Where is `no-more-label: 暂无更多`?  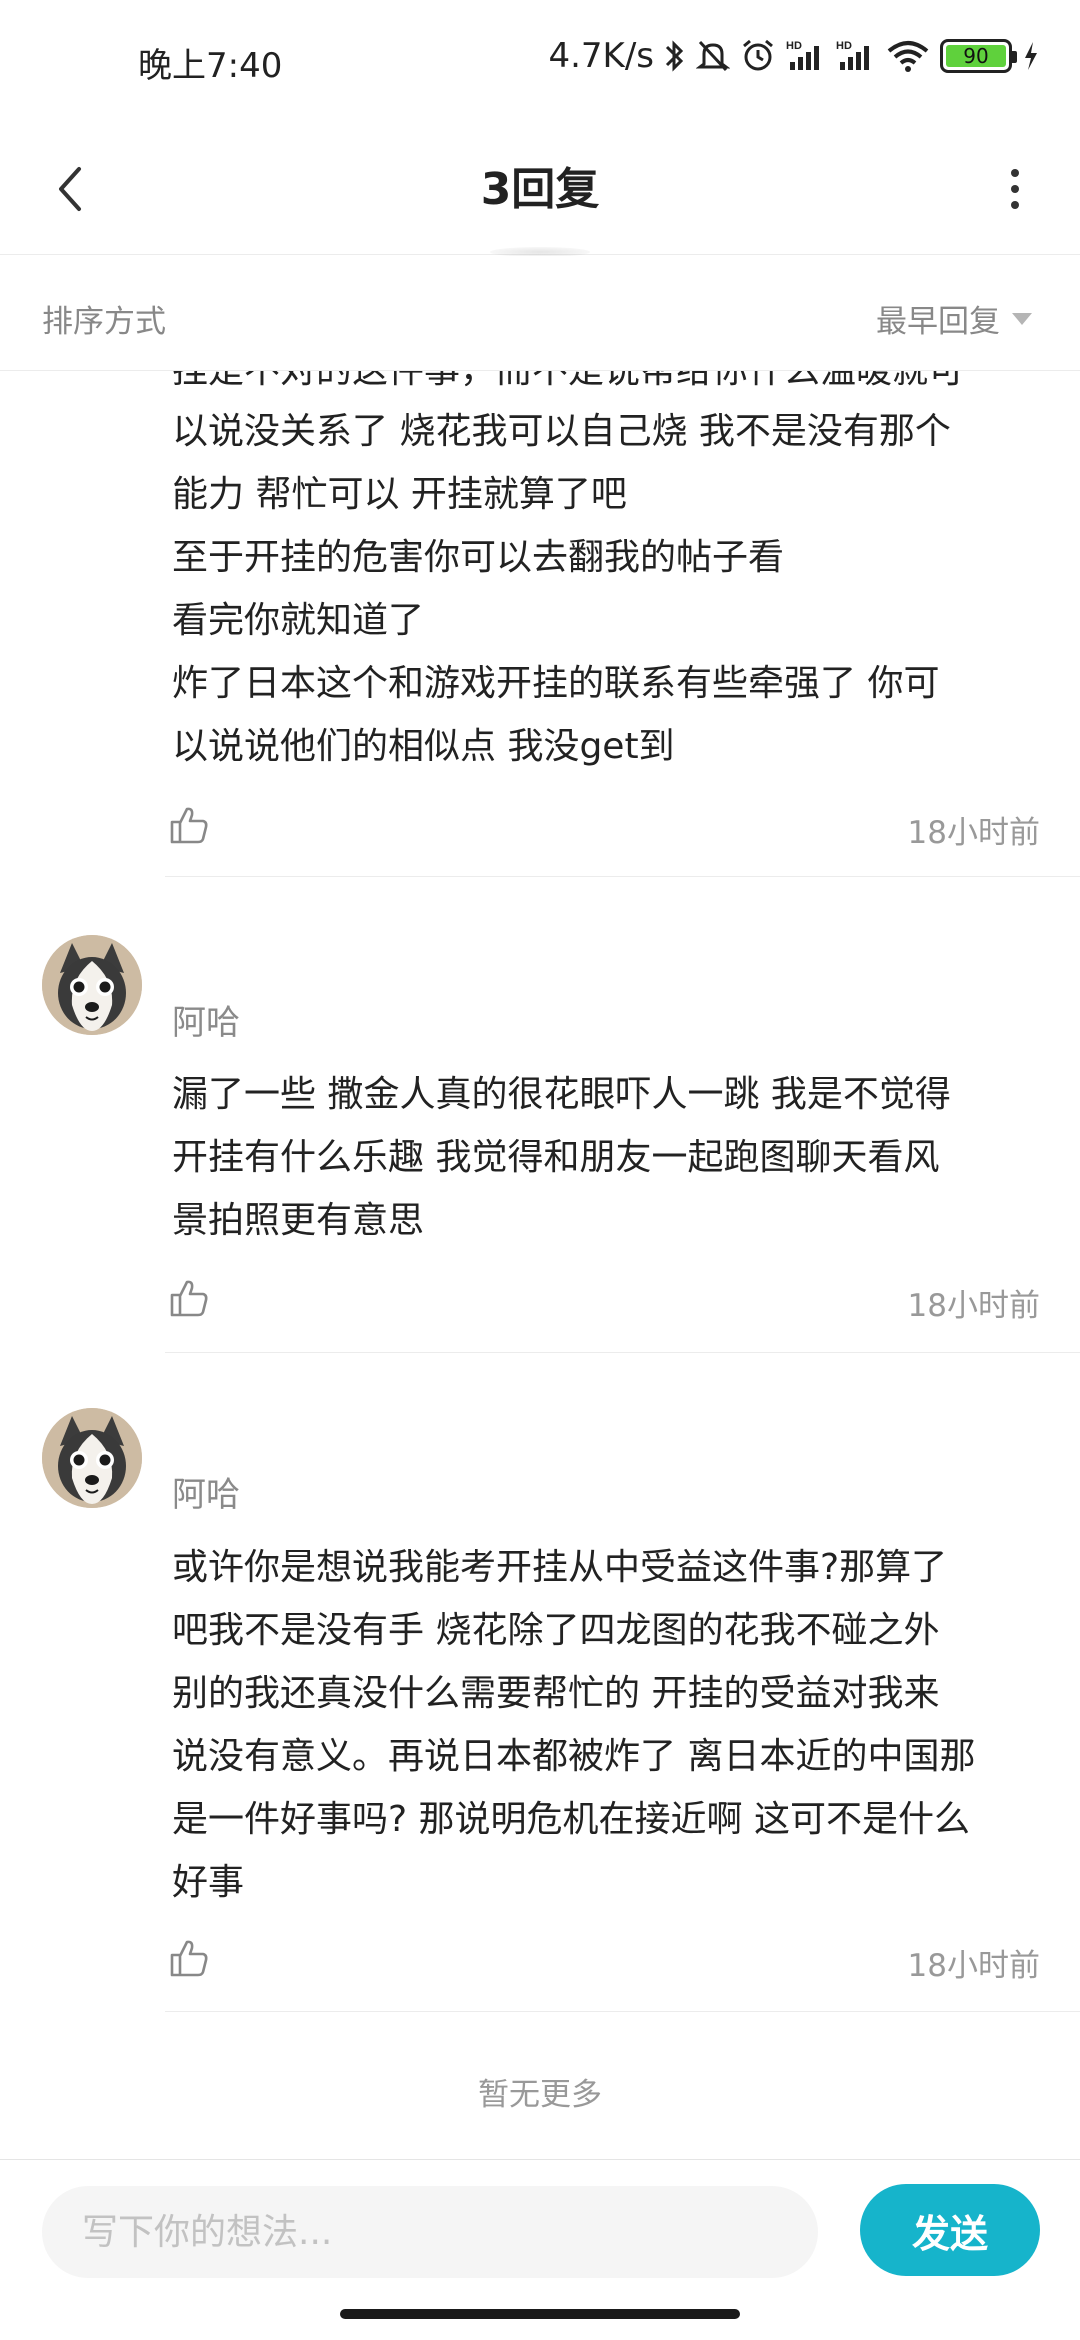
no-more-label: 暂无更多 is located at coordinates (540, 2095).